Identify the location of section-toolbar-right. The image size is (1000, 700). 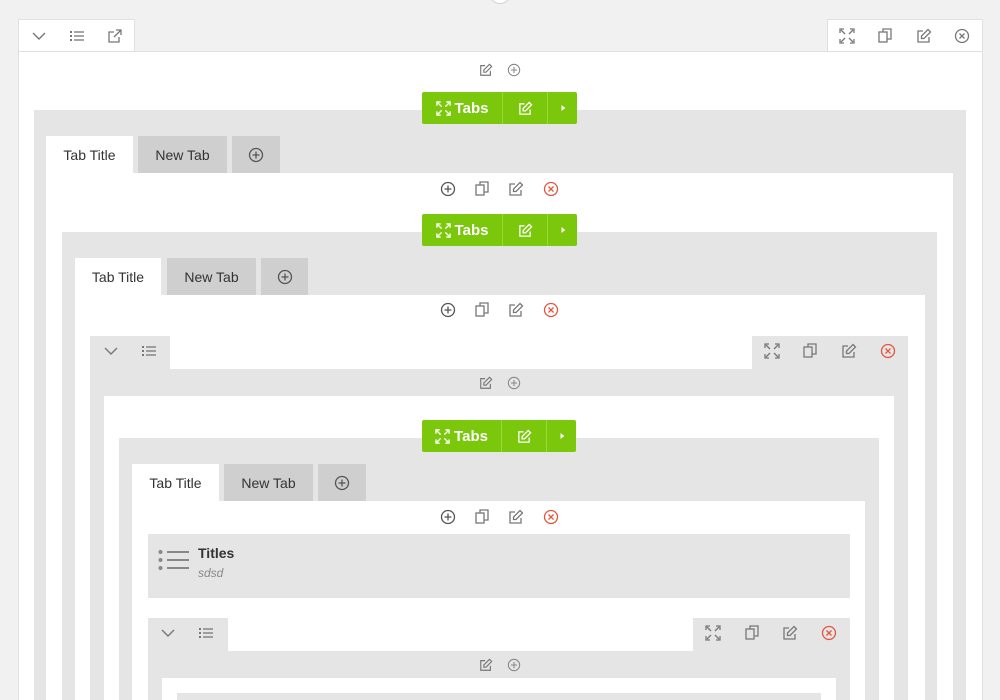
(905, 35).